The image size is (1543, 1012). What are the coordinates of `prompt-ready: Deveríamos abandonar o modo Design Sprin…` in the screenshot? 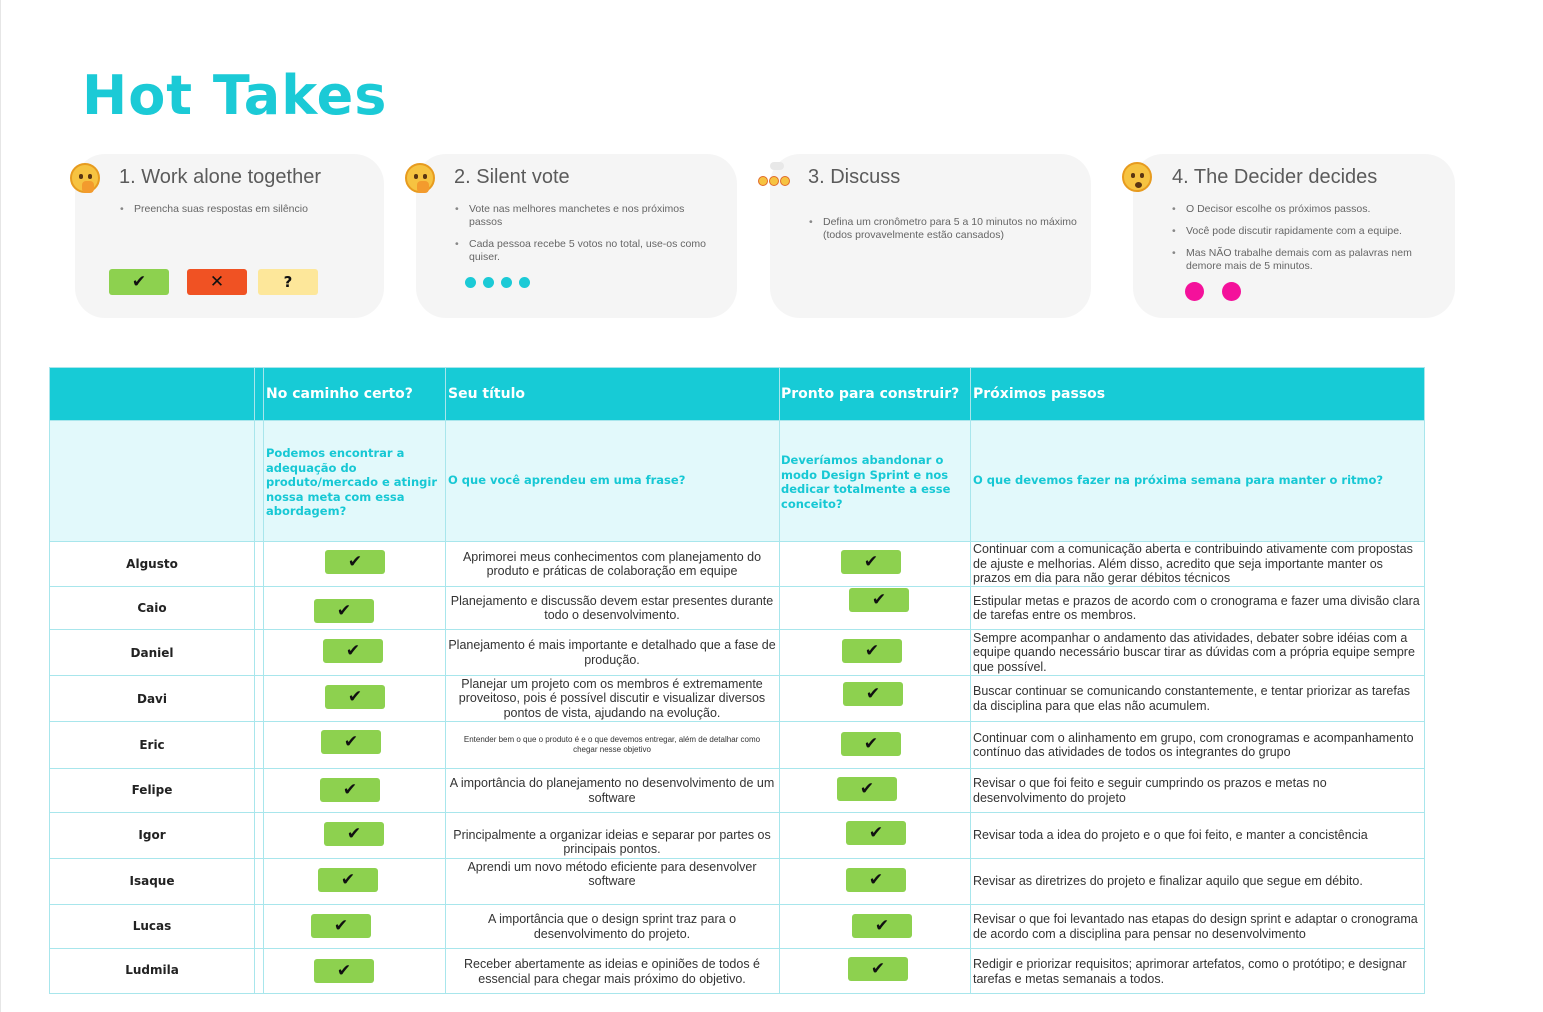 It's located at (866, 482).